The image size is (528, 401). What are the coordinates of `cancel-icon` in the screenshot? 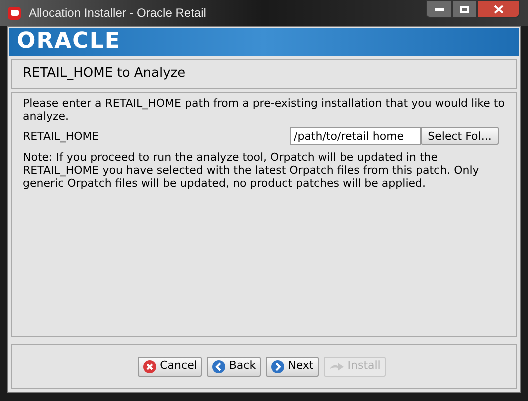 It's located at (150, 367).